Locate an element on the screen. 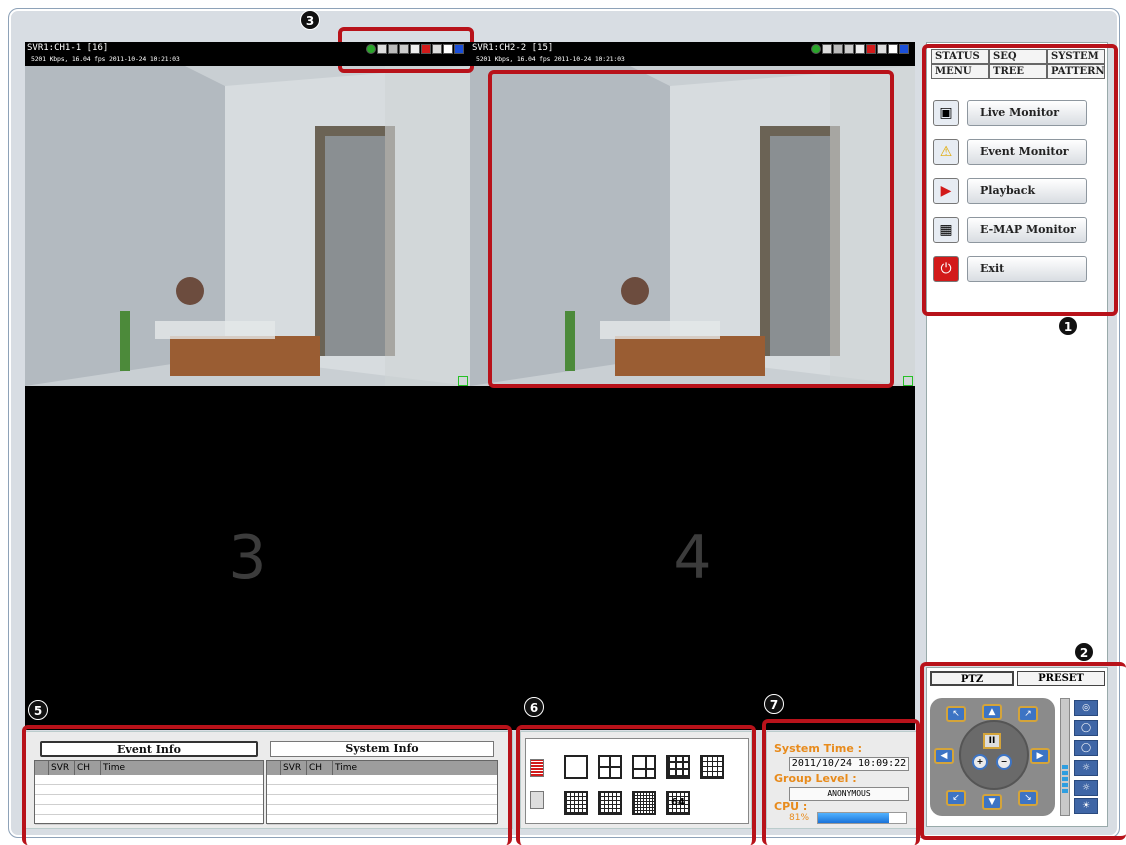 This screenshot has height=845, width=1126. focus-far-button: ◎ is located at coordinates (1086, 708).